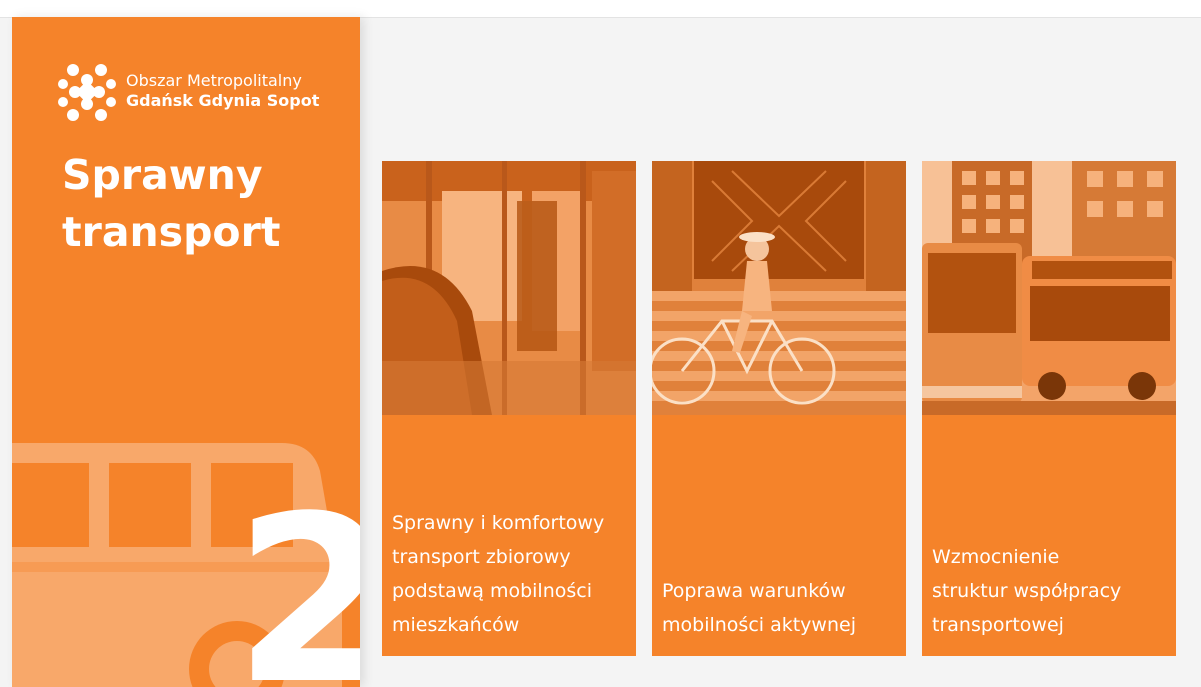  Describe the element at coordinates (223, 100) in the screenshot. I see `logo-line-2: Gdańsk Gdynia Sopot` at that location.